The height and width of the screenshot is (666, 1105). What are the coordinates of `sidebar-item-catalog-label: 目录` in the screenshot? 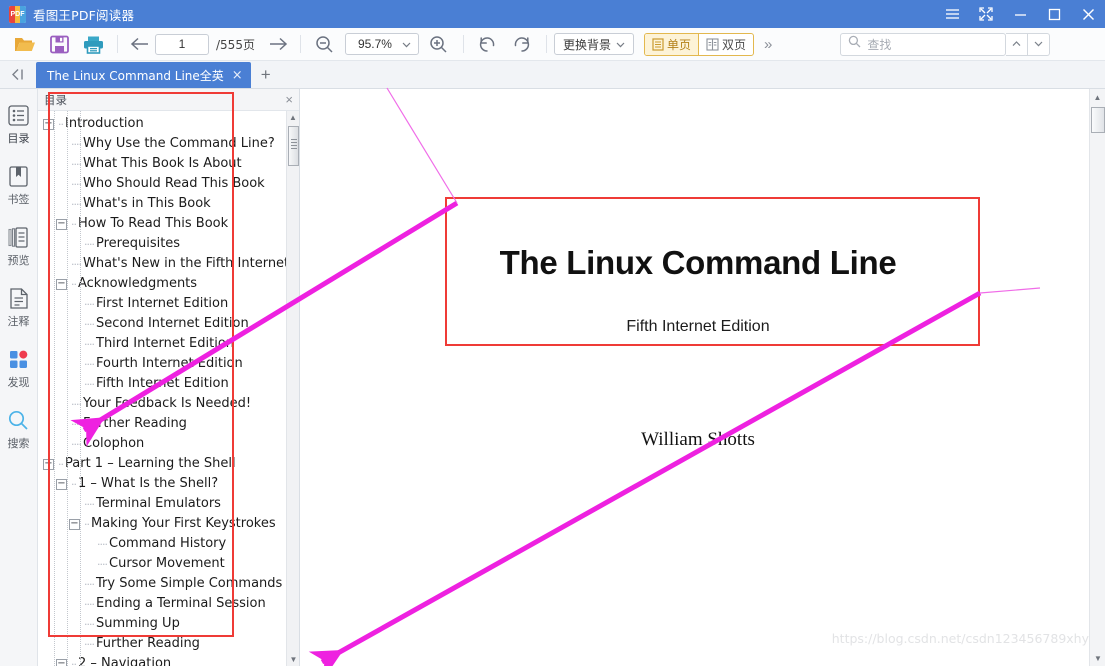 It's located at (18, 138).